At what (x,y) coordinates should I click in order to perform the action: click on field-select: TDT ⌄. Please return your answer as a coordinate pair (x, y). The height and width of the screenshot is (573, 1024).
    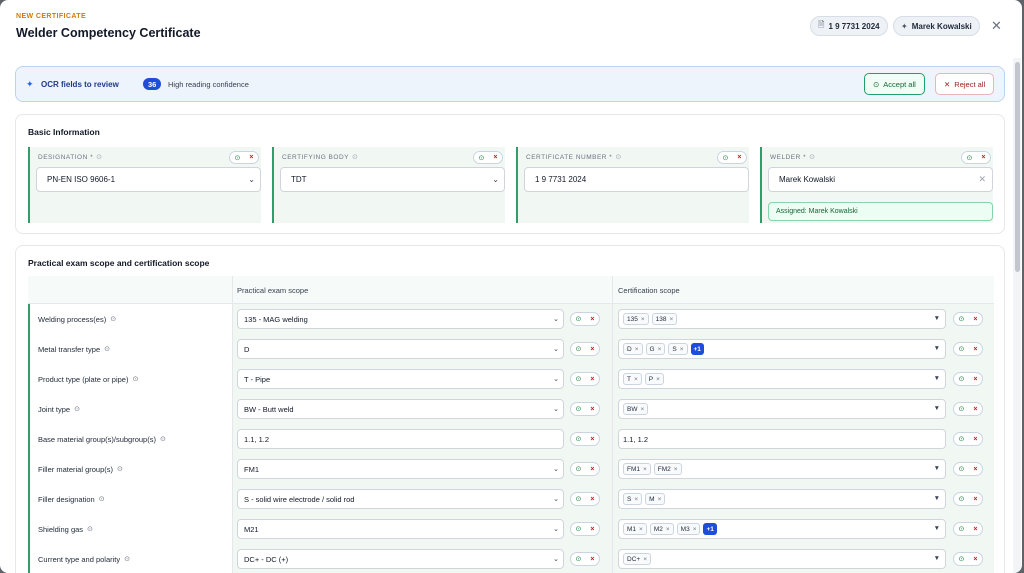
    Looking at the image, I should click on (392, 179).